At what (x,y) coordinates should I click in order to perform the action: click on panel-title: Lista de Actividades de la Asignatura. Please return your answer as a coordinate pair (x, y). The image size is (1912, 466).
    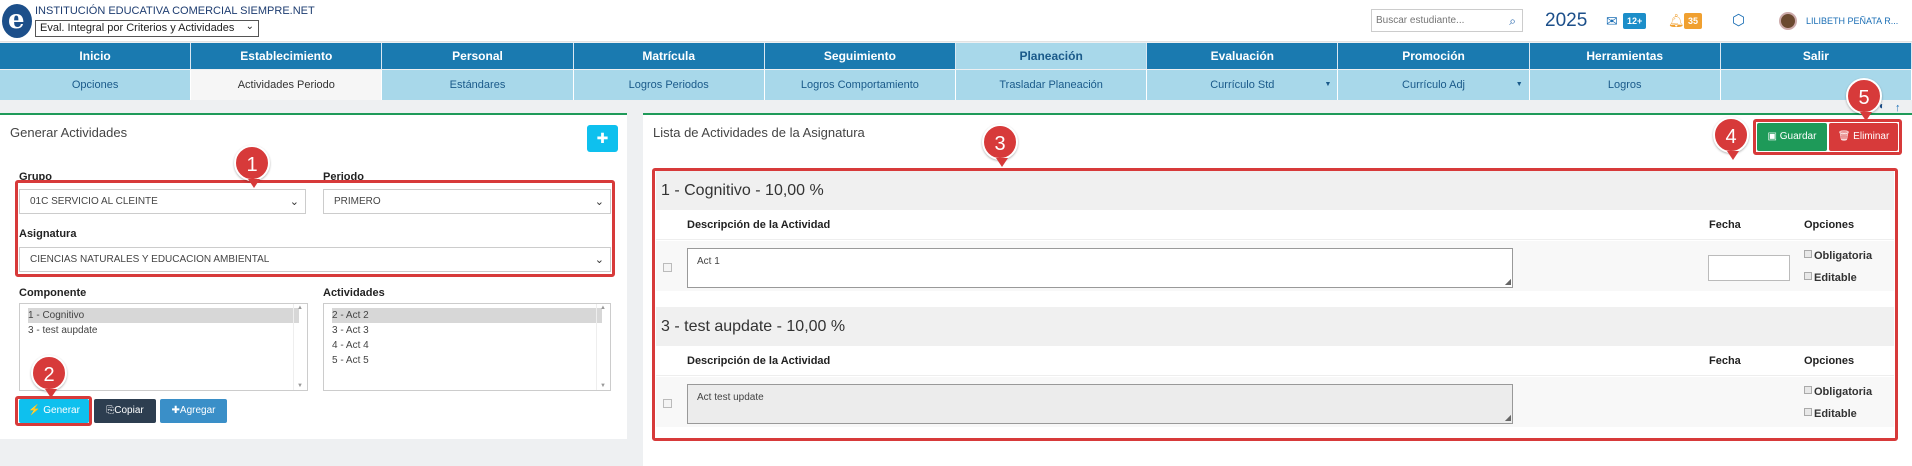
    Looking at the image, I should click on (759, 132).